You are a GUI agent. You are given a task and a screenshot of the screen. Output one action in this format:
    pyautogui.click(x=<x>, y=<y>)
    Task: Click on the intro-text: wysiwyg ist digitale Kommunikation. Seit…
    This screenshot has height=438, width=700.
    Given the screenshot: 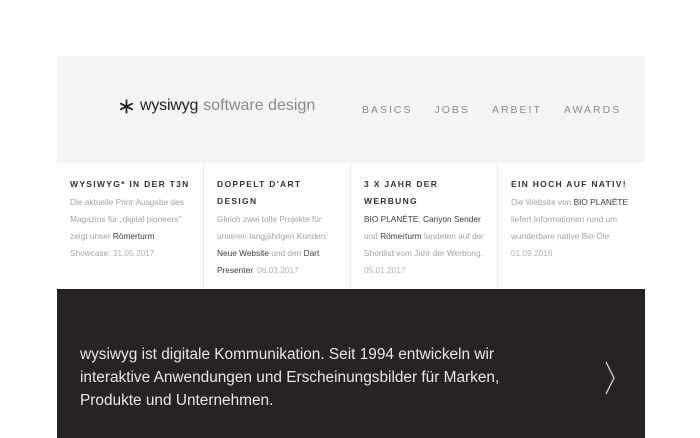 What is the action you would take?
    pyautogui.click(x=290, y=377)
    